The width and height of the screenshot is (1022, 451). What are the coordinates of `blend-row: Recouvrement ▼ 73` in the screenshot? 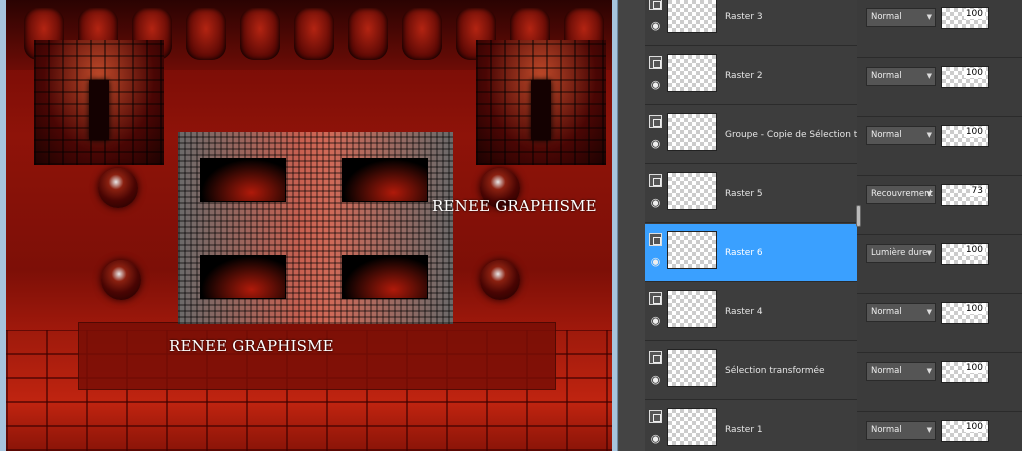 It's located at (939, 206).